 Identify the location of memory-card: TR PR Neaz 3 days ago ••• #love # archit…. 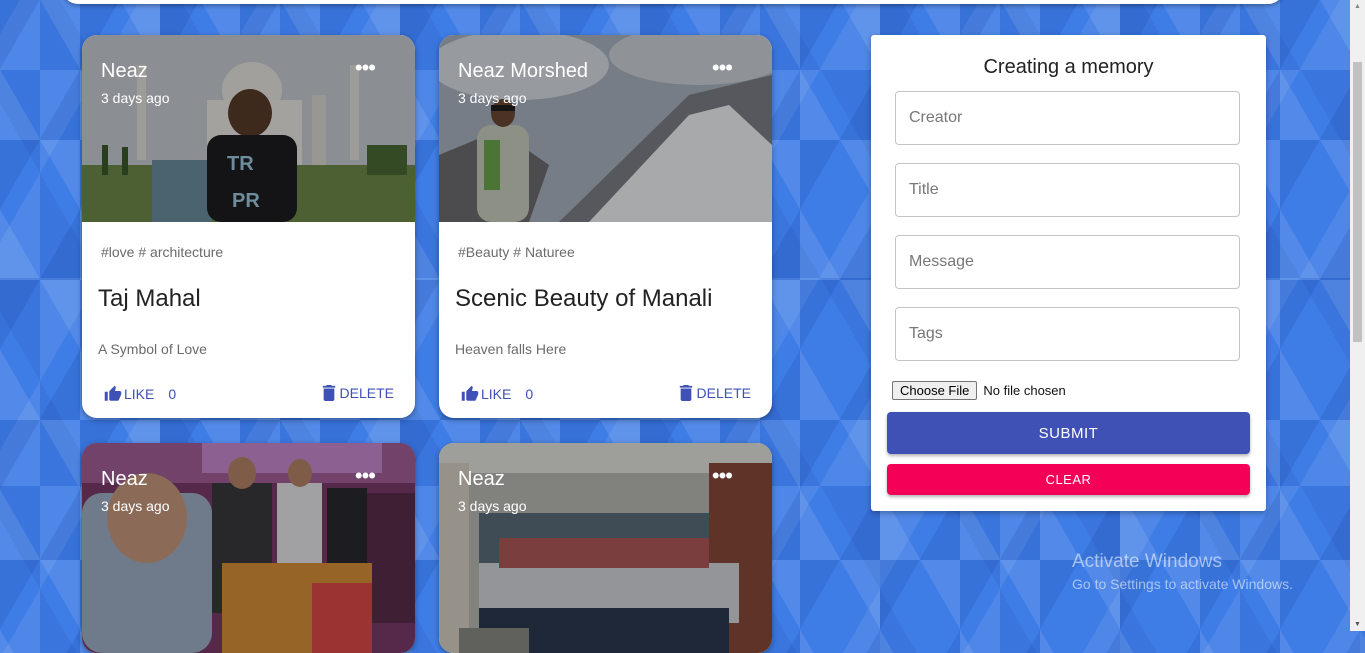
(248, 226).